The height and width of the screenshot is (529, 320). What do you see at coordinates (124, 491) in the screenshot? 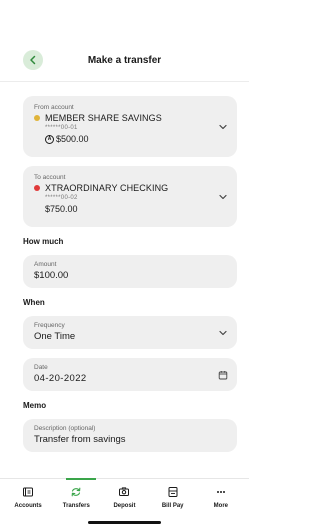
I see `camera-icon` at bounding box center [124, 491].